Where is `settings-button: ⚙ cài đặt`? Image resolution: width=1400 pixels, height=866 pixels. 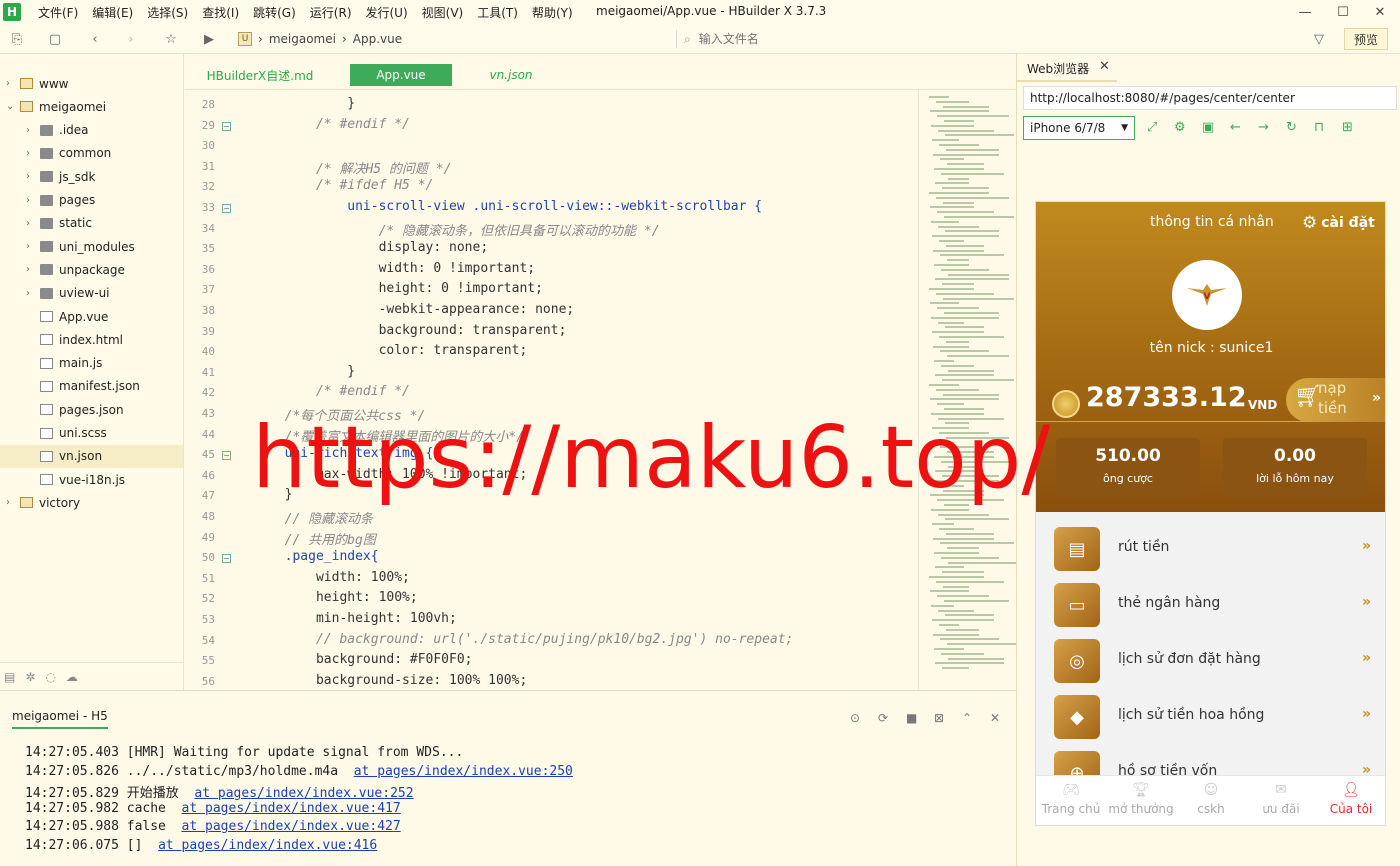
settings-button: ⚙ cài đặt is located at coordinates (1338, 223).